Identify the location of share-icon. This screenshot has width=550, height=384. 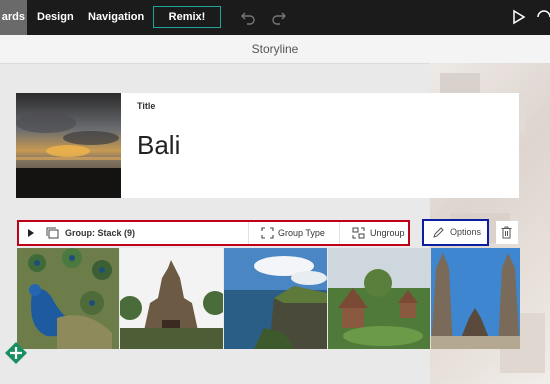
(543, 17).